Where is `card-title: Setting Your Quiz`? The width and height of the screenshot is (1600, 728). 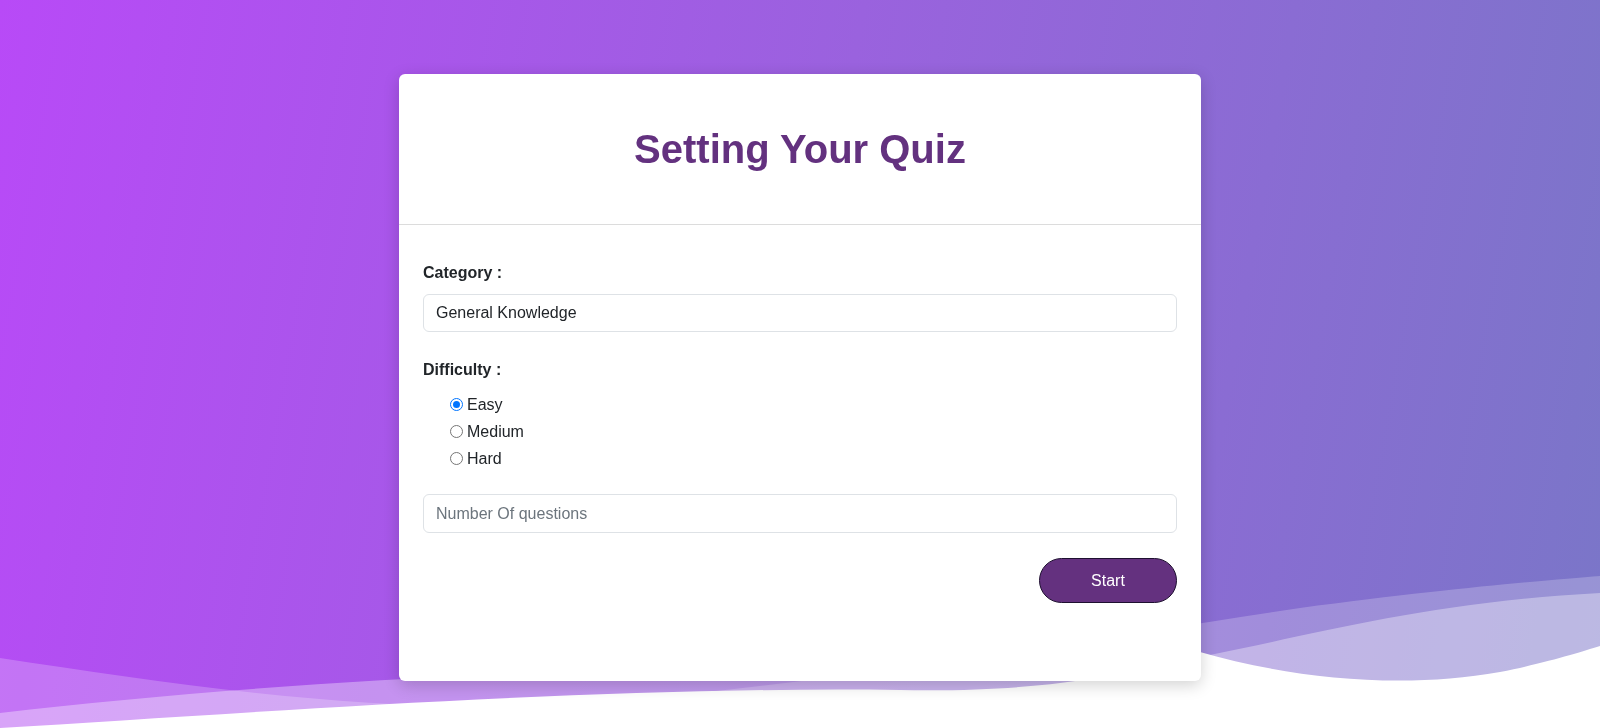
card-title: Setting Your Quiz is located at coordinates (800, 149).